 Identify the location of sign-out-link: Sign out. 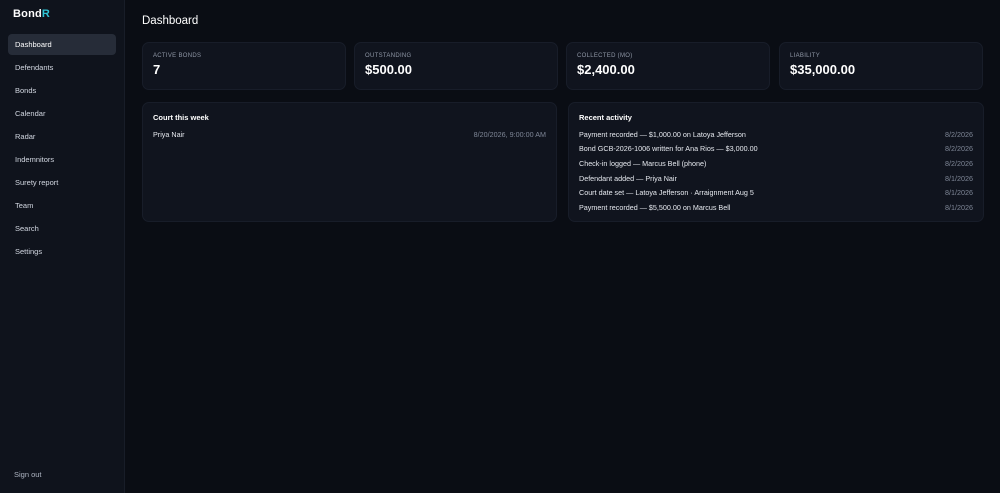
(28, 474).